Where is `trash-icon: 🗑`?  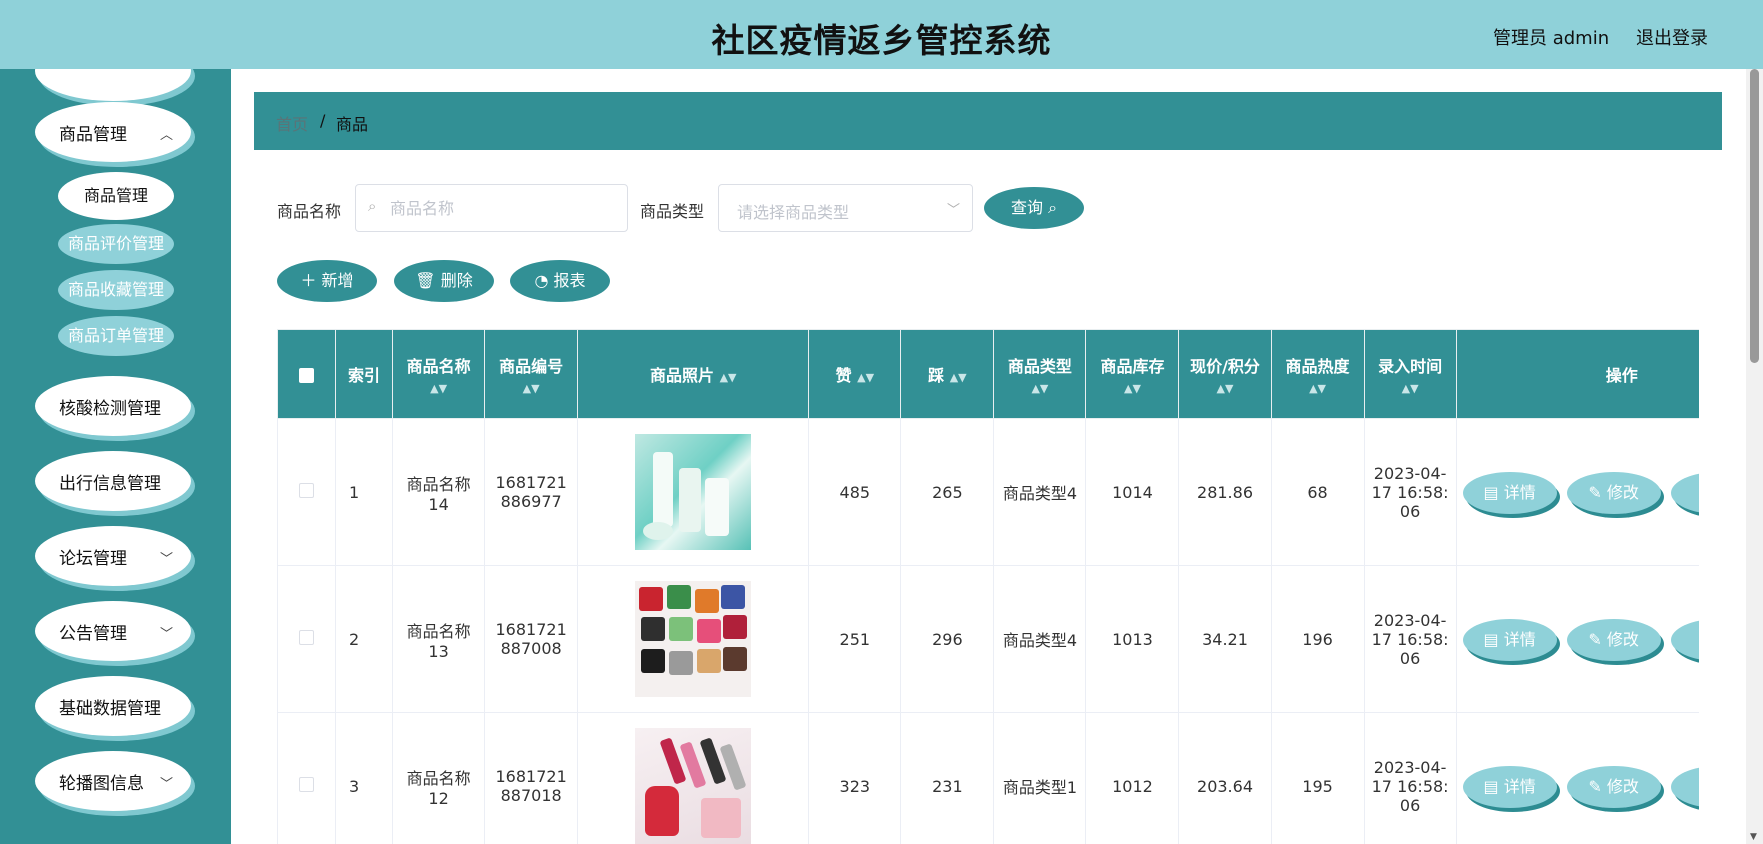 trash-icon: 🗑 is located at coordinates (428, 280).